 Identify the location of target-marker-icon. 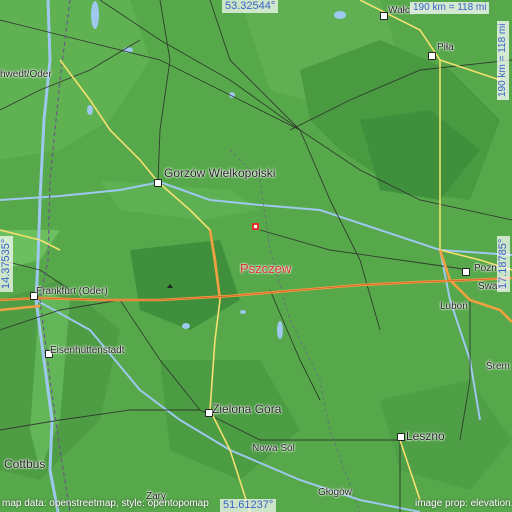
(255, 226).